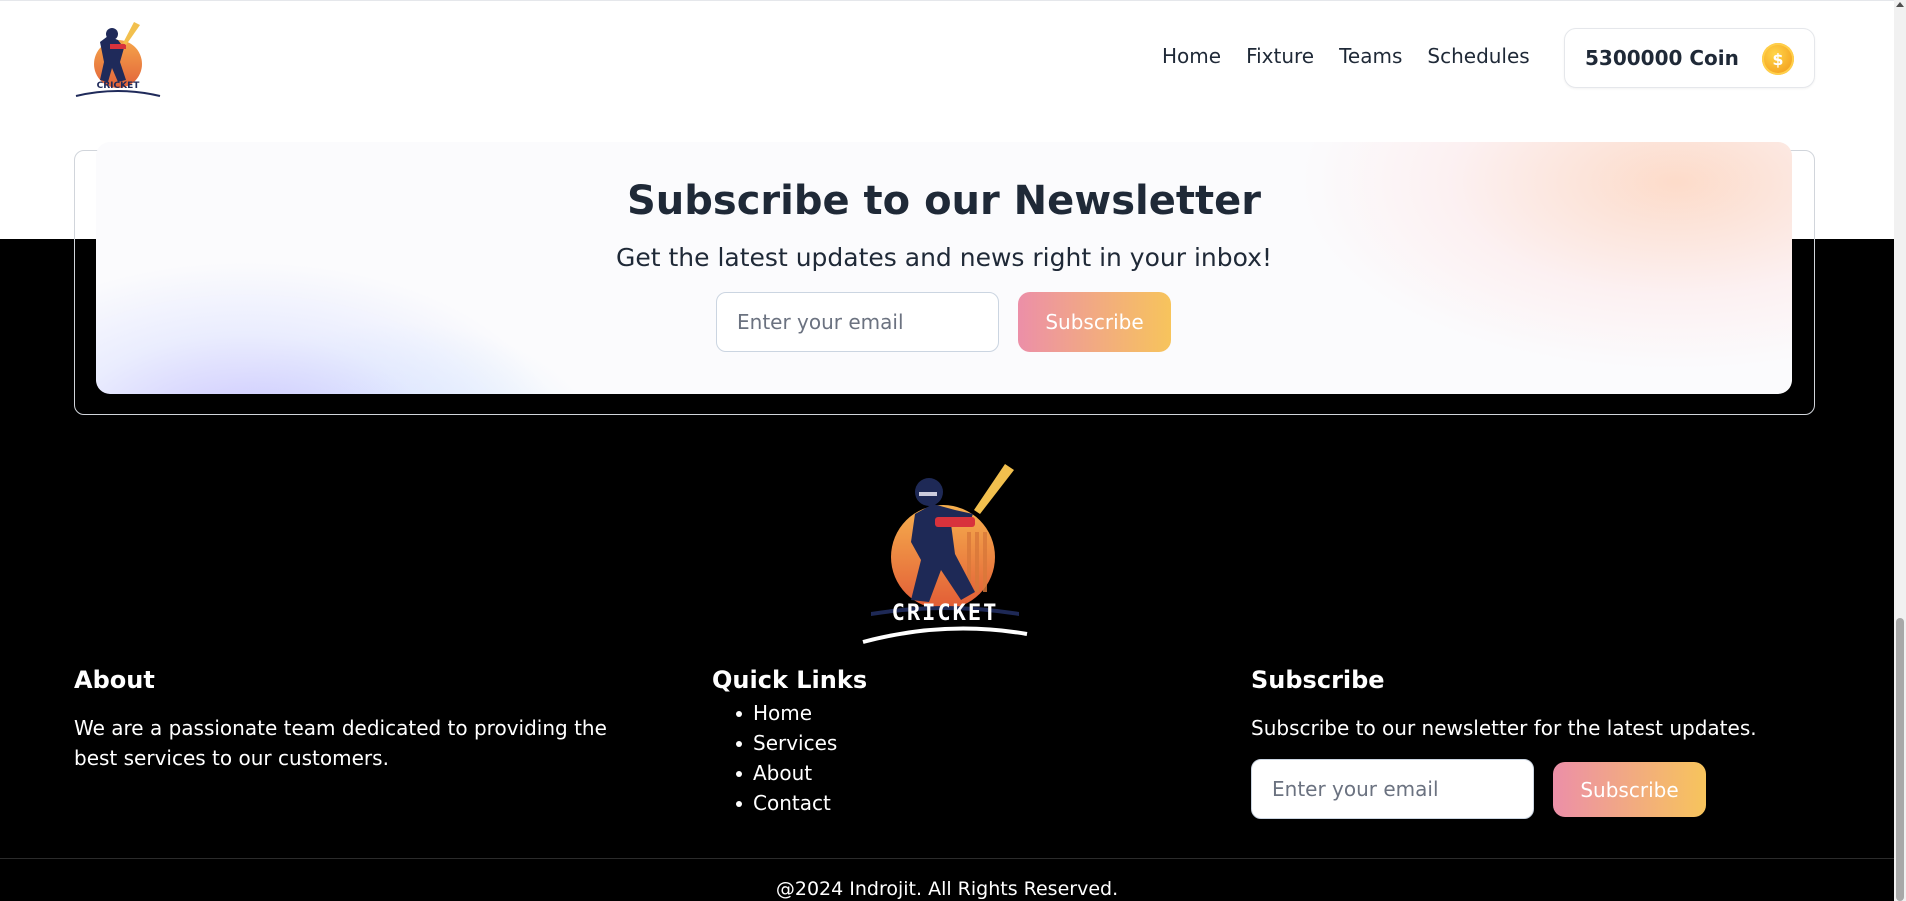 The width and height of the screenshot is (1906, 901). What do you see at coordinates (1191, 56) in the screenshot?
I see `nav-link-home: Home` at bounding box center [1191, 56].